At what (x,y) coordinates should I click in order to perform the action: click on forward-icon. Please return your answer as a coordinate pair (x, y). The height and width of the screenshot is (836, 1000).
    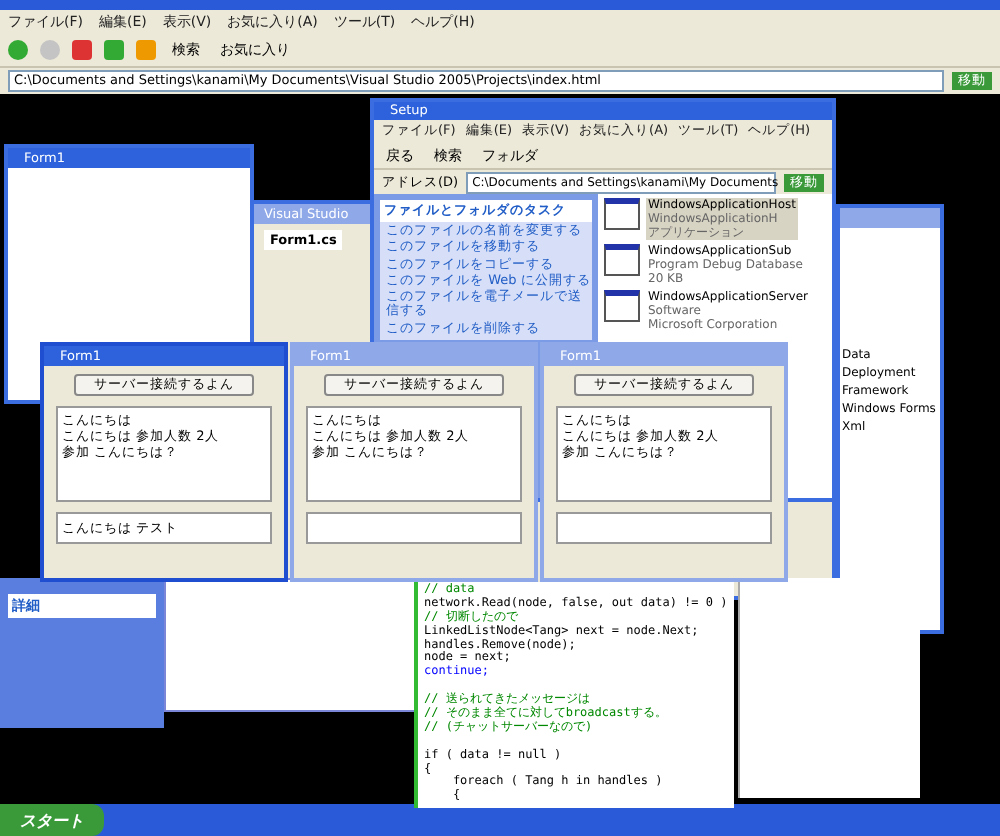
    Looking at the image, I should click on (50, 50).